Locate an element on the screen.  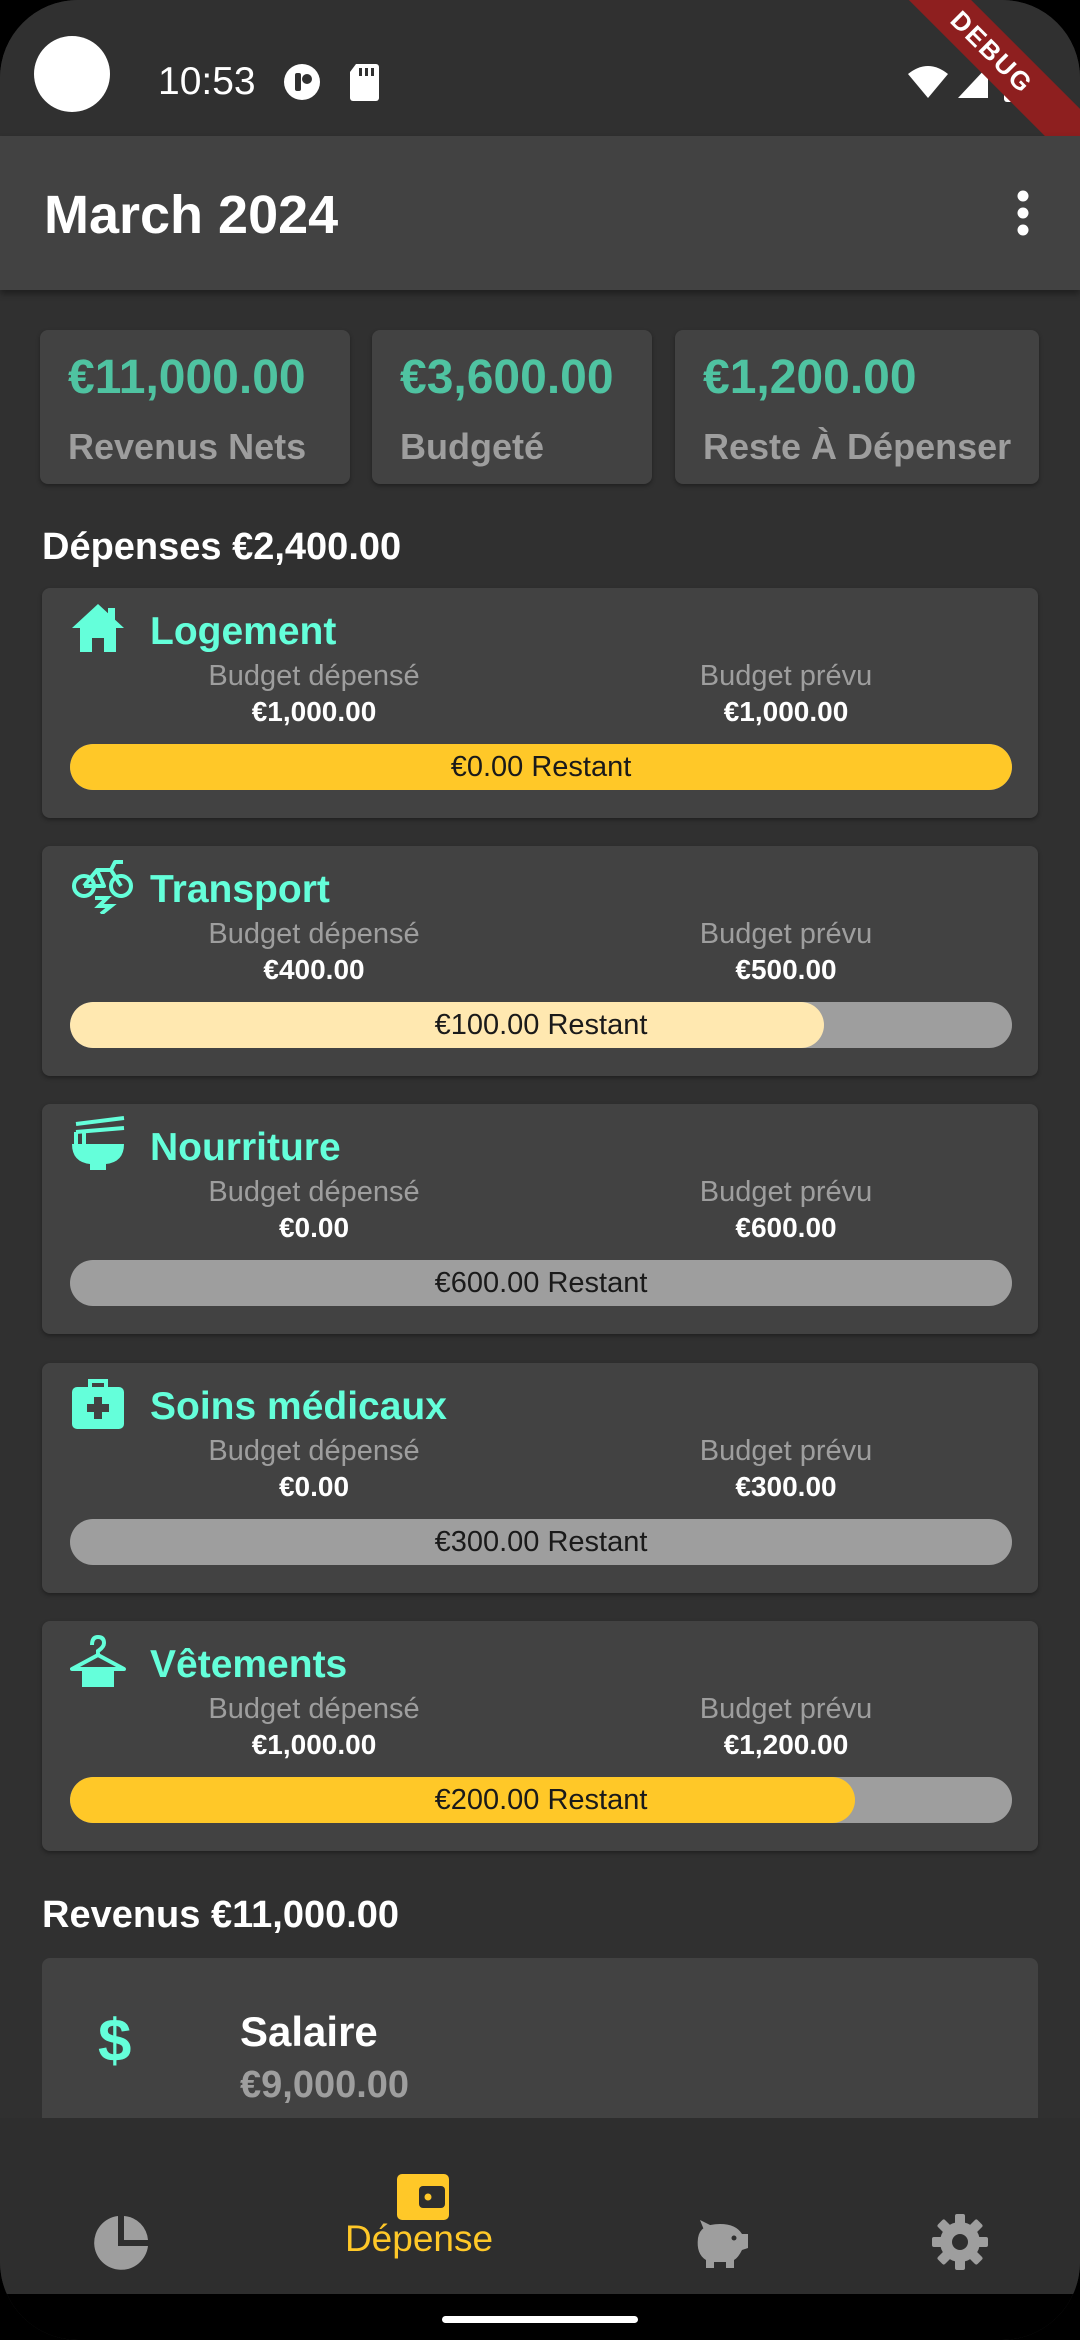
piggy-bank-icon is located at coordinates (722, 2244).